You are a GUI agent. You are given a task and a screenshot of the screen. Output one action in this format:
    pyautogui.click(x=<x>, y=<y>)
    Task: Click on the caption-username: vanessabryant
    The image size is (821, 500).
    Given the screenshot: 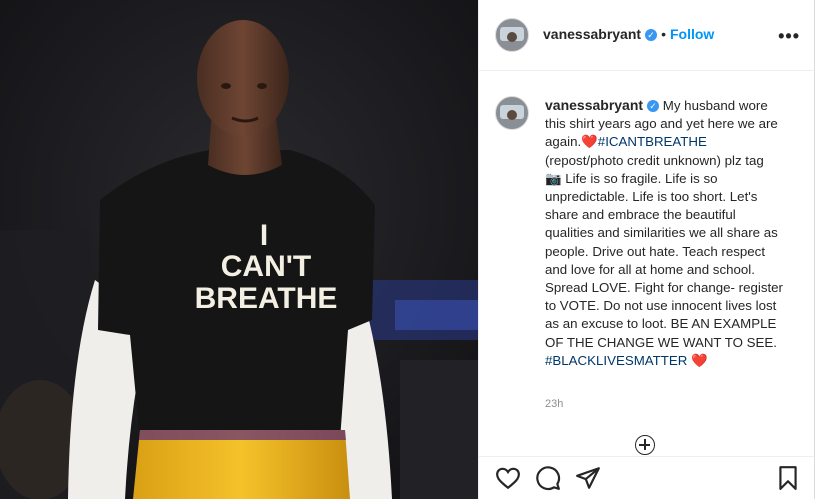 What is the action you would take?
    pyautogui.click(x=594, y=105)
    